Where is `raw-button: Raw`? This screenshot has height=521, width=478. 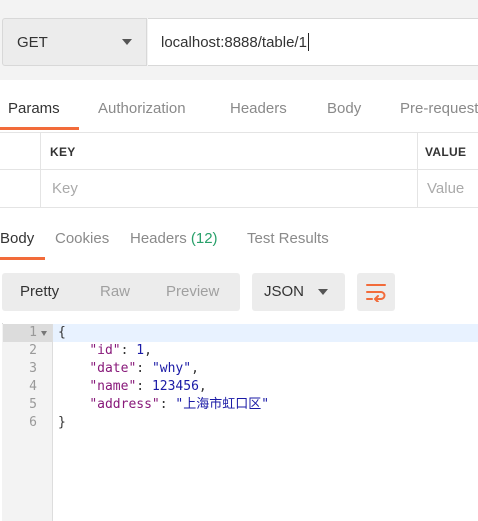 raw-button: Raw is located at coordinates (115, 292).